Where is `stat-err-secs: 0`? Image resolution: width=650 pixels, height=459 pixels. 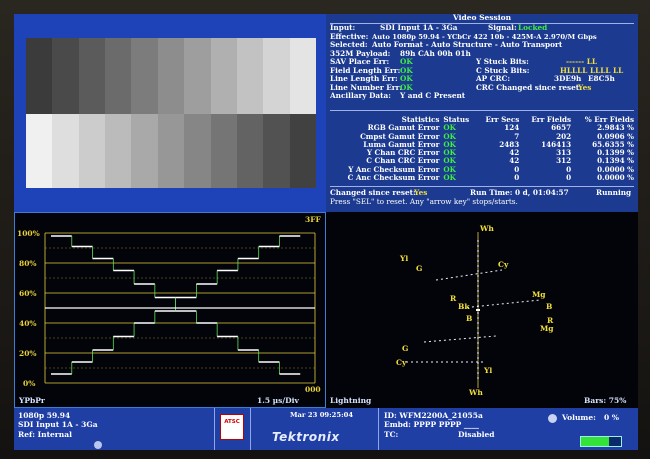
stat-err-secs: 0 is located at coordinates (517, 178).